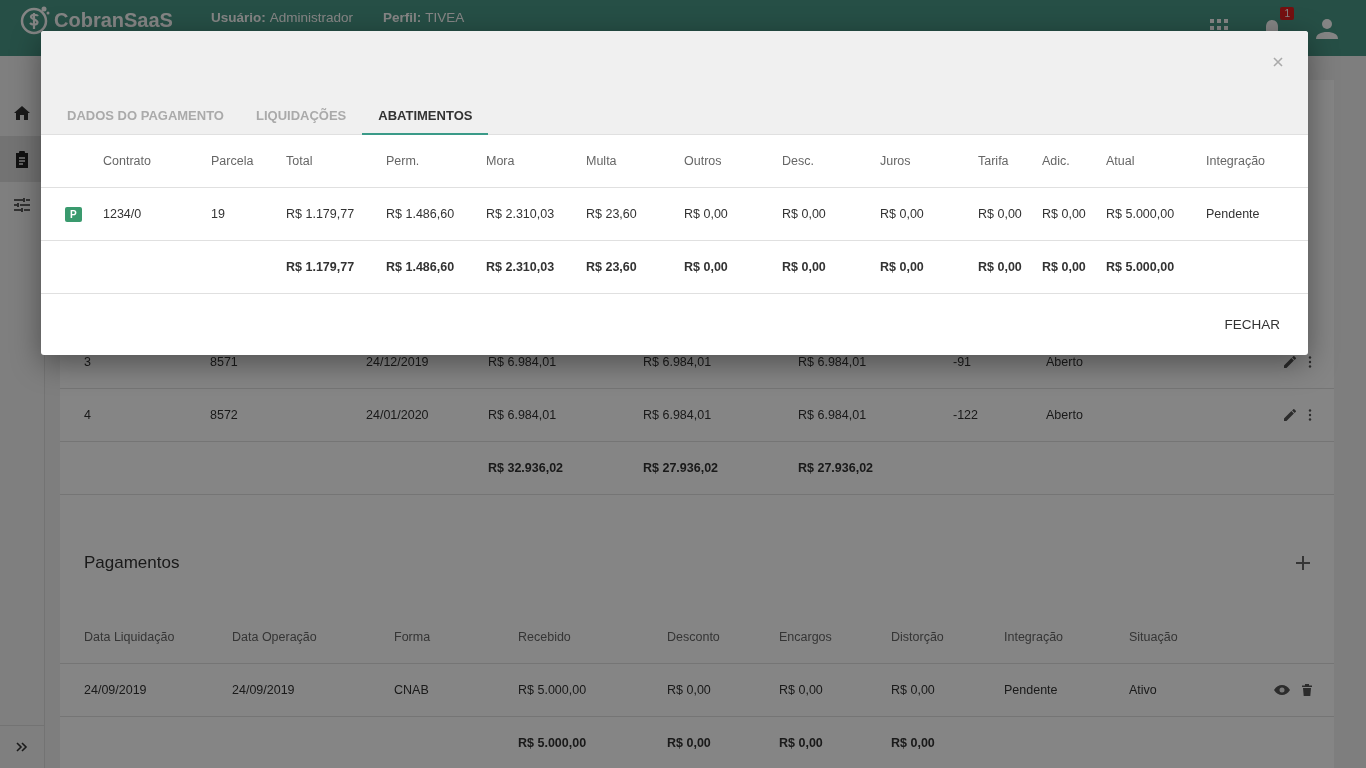 The image size is (1366, 768). What do you see at coordinates (311, 17) in the screenshot?
I see `user-name: Administrador` at bounding box center [311, 17].